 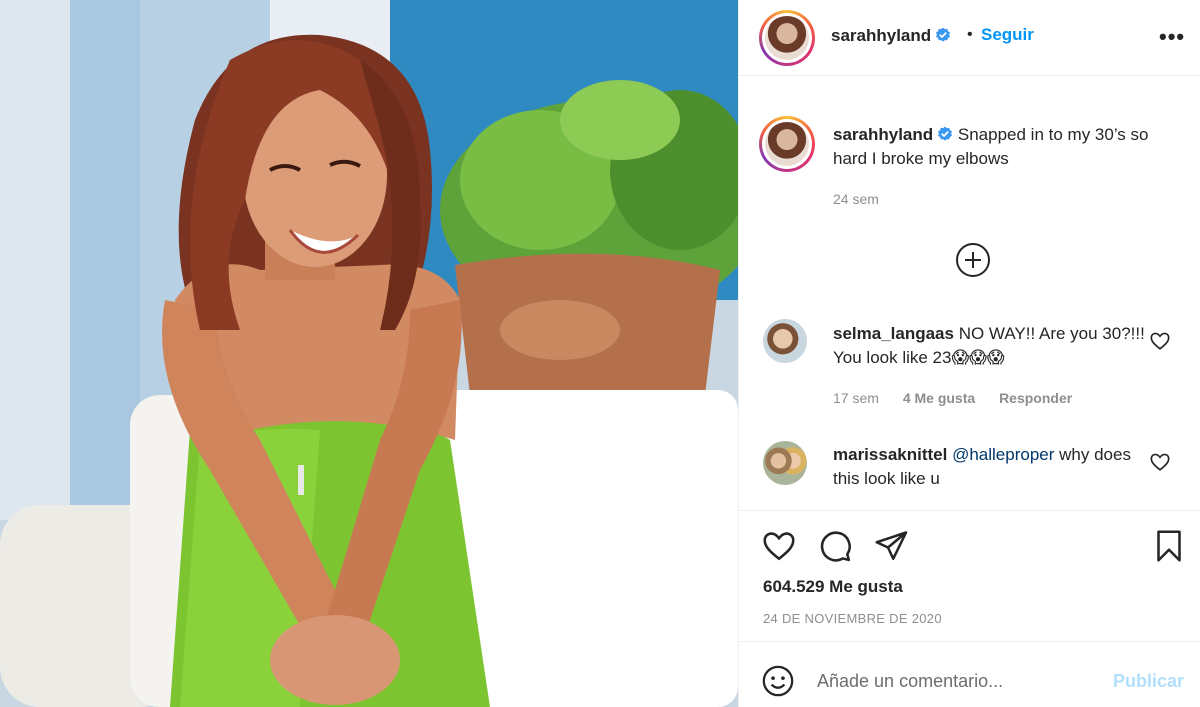 I want to click on comment-icon, so click(x=835, y=546).